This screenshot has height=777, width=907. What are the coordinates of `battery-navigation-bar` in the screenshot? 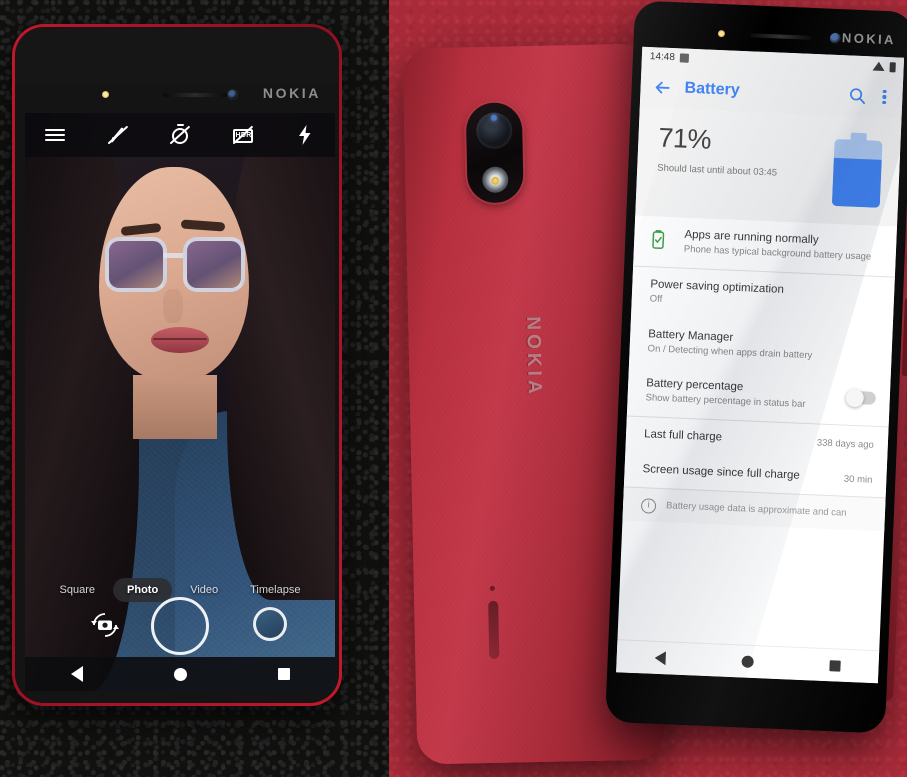 It's located at (748, 661).